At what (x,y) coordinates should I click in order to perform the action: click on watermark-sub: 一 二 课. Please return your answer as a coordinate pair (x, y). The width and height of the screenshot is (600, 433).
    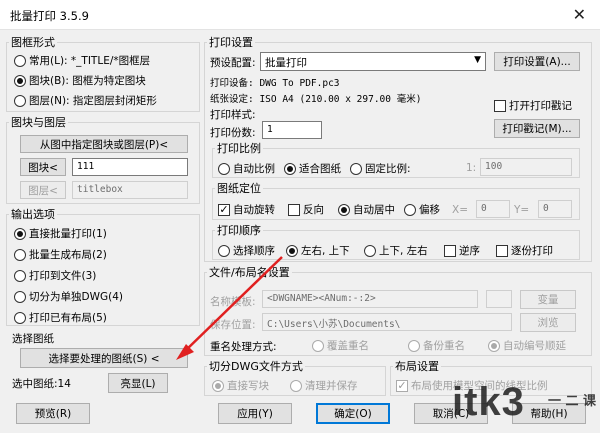
    Looking at the image, I should click on (572, 401).